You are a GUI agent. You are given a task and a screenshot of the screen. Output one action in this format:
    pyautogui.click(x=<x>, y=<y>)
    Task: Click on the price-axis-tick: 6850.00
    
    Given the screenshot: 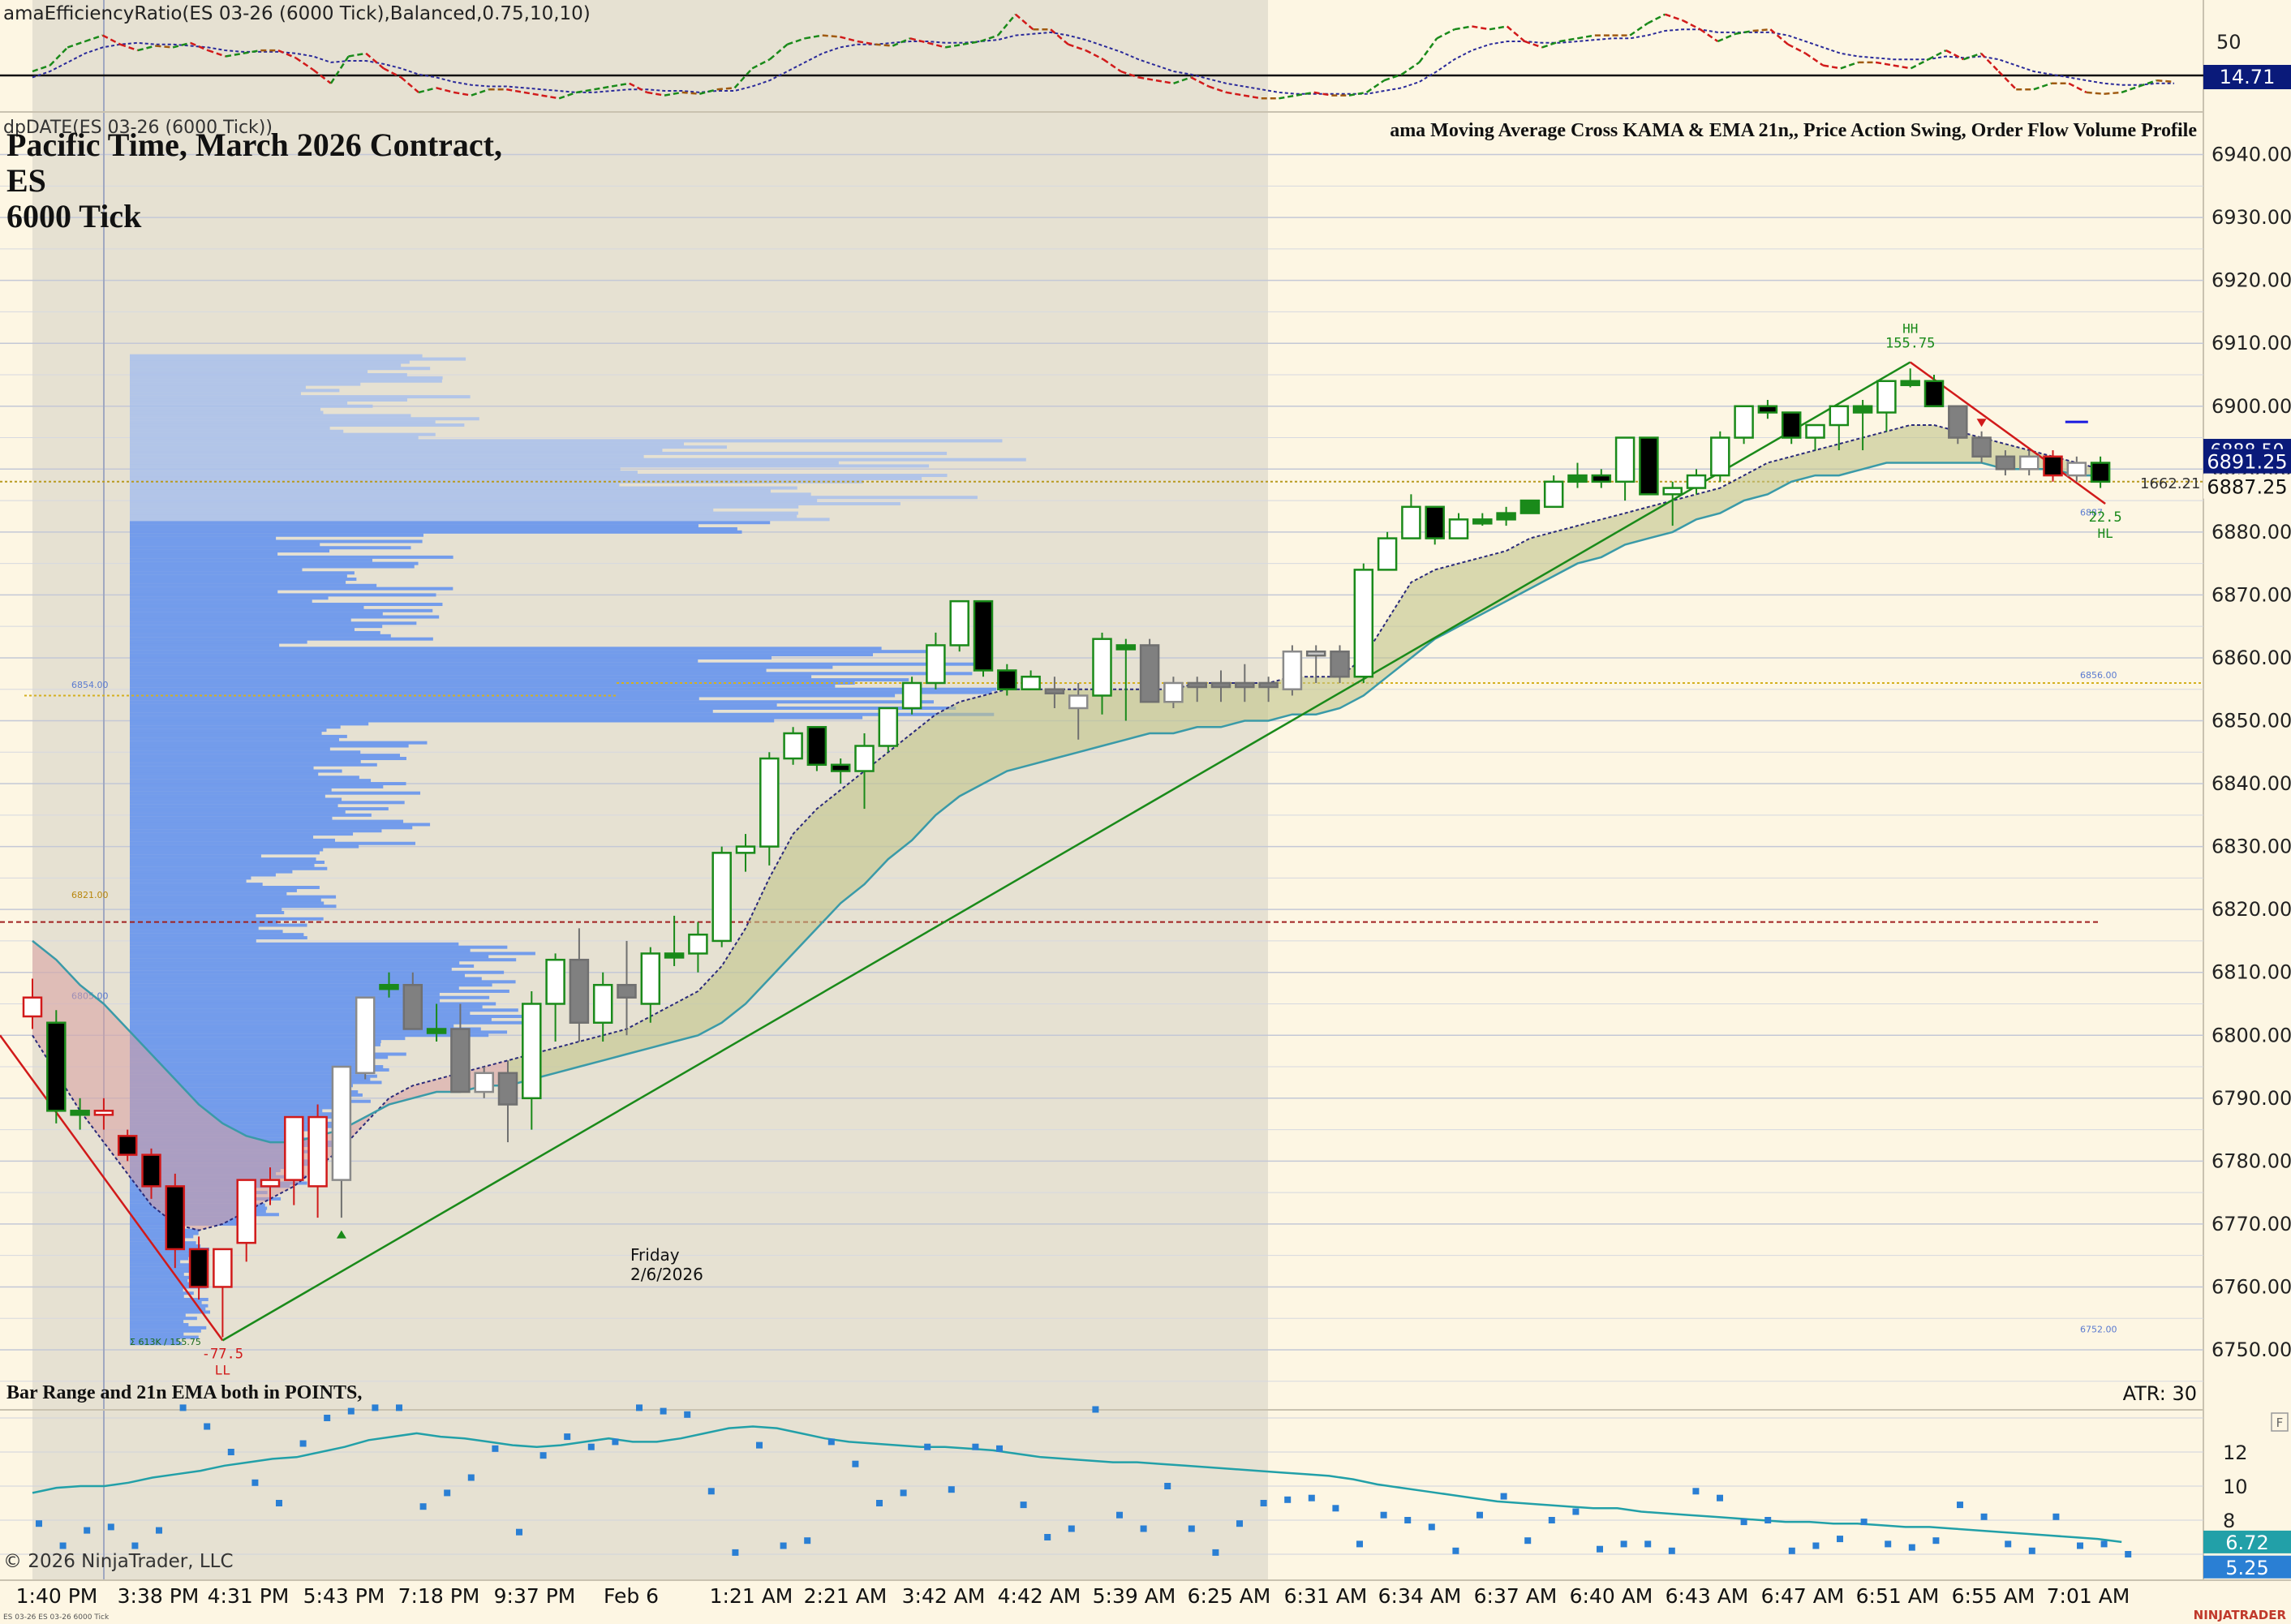 What is the action you would take?
    pyautogui.click(x=2251, y=721)
    